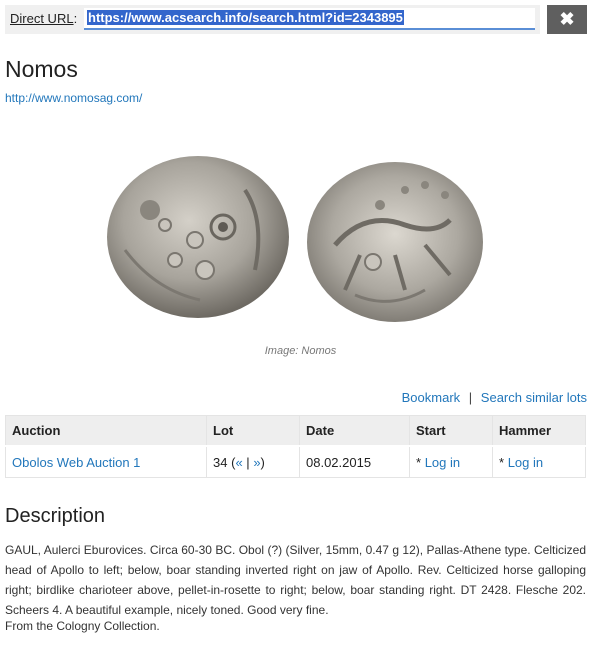 This screenshot has height=647, width=601. Describe the element at coordinates (256, 462) in the screenshot. I see `next-lot-link: »` at that location.